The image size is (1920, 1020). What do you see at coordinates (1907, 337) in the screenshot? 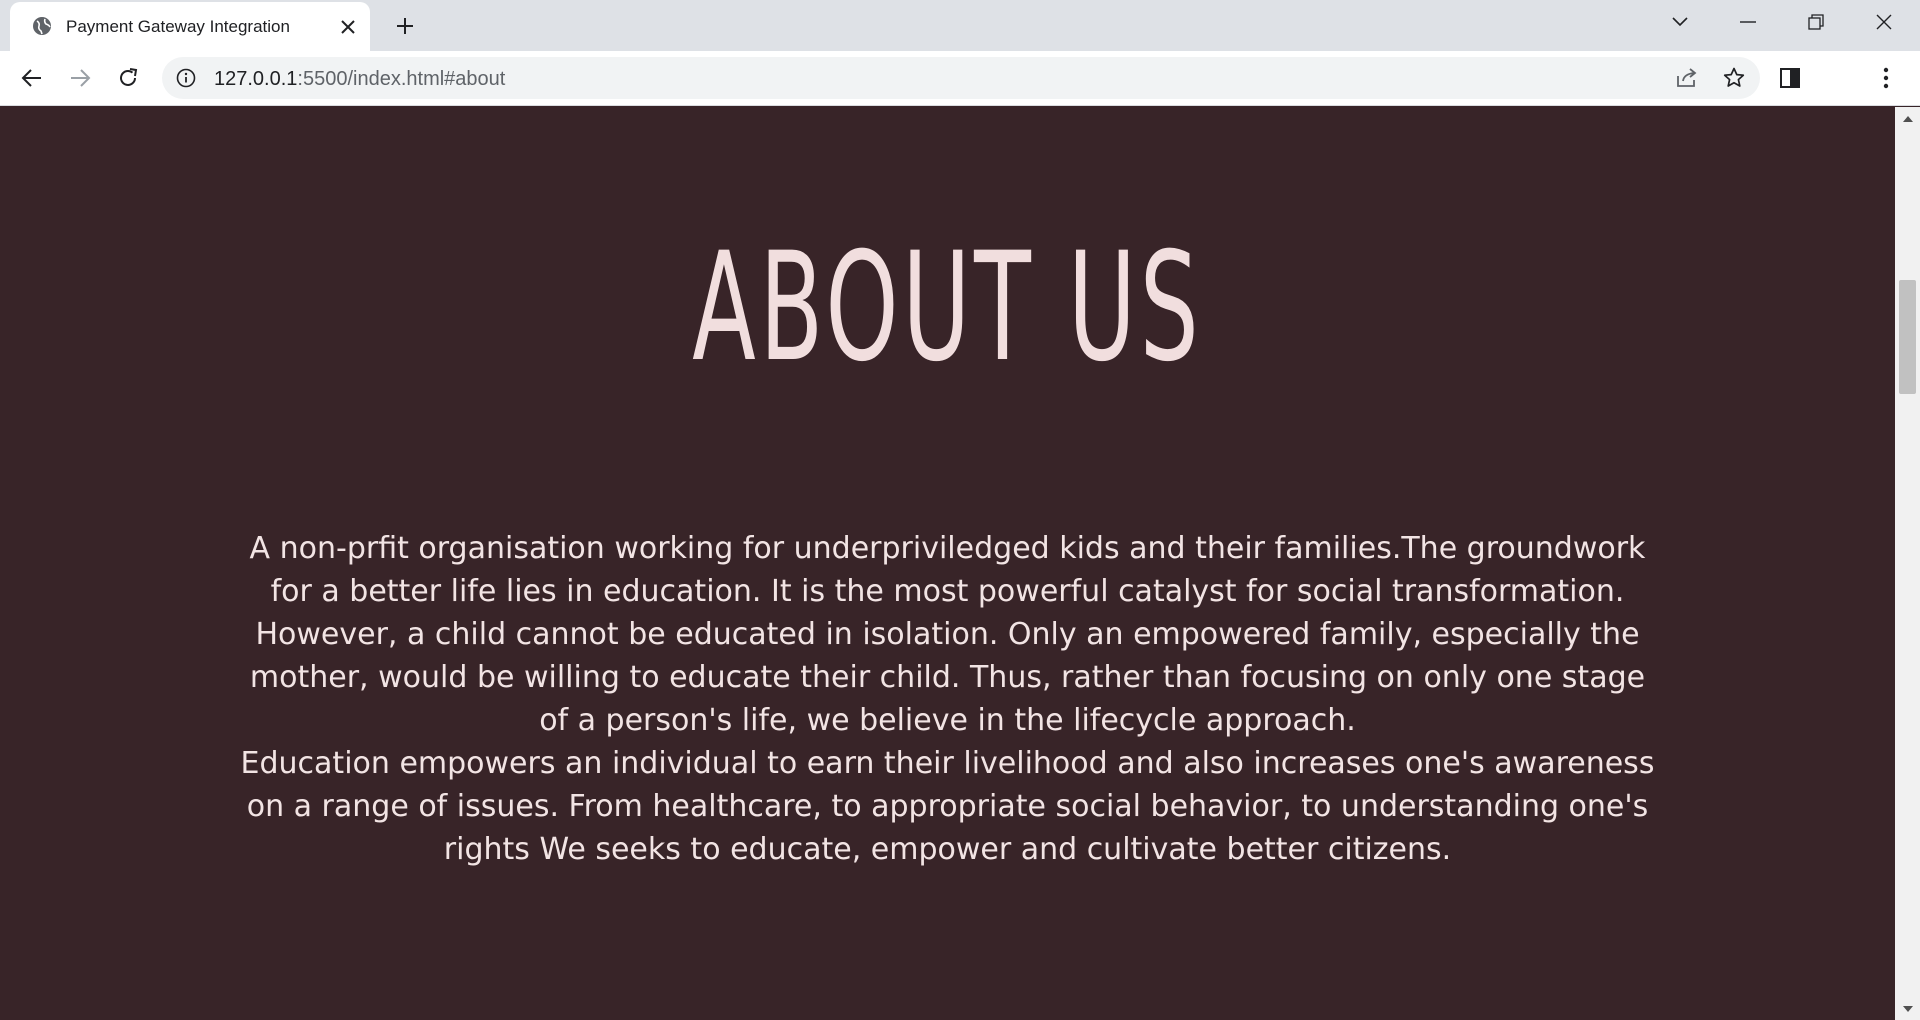
I see `scrollbar-thumb` at bounding box center [1907, 337].